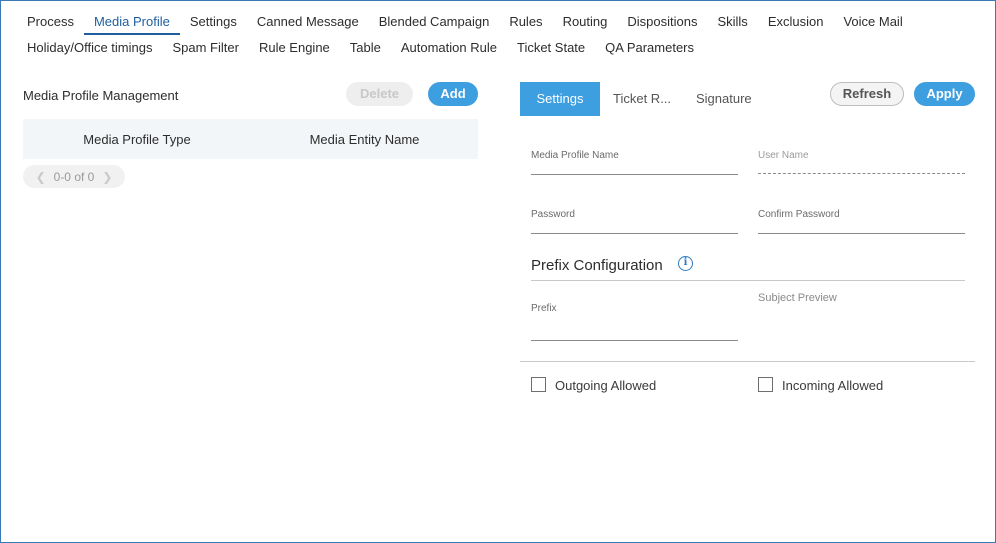 This screenshot has width=996, height=543. I want to click on info-icon: i, so click(685, 263).